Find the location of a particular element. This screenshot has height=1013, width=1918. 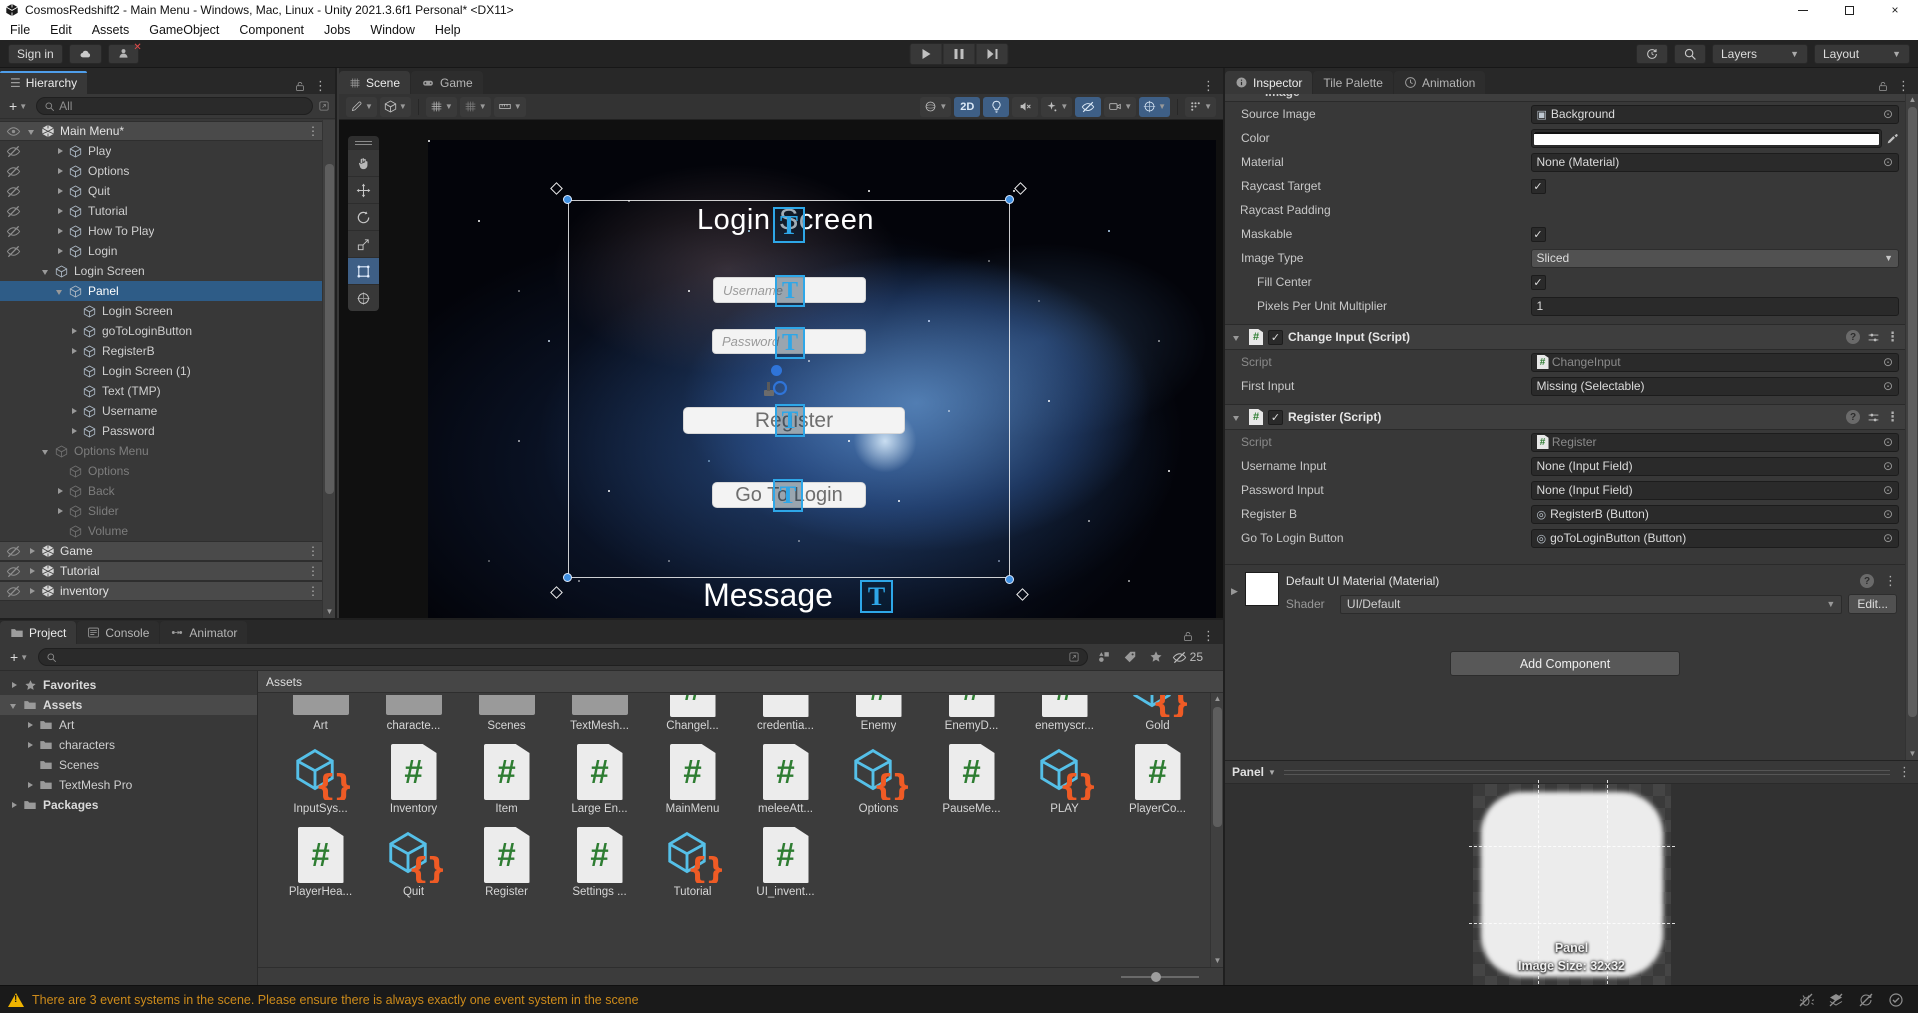

hierarchy-item-how-to-play: How To Play is located at coordinates (167, 231).